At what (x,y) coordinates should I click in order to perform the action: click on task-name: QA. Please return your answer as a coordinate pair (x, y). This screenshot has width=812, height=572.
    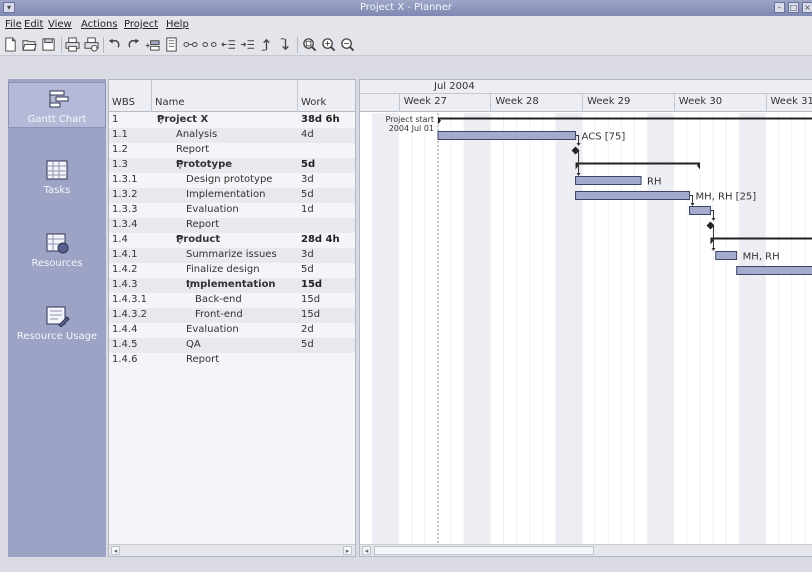
    Looking at the image, I should click on (193, 344).